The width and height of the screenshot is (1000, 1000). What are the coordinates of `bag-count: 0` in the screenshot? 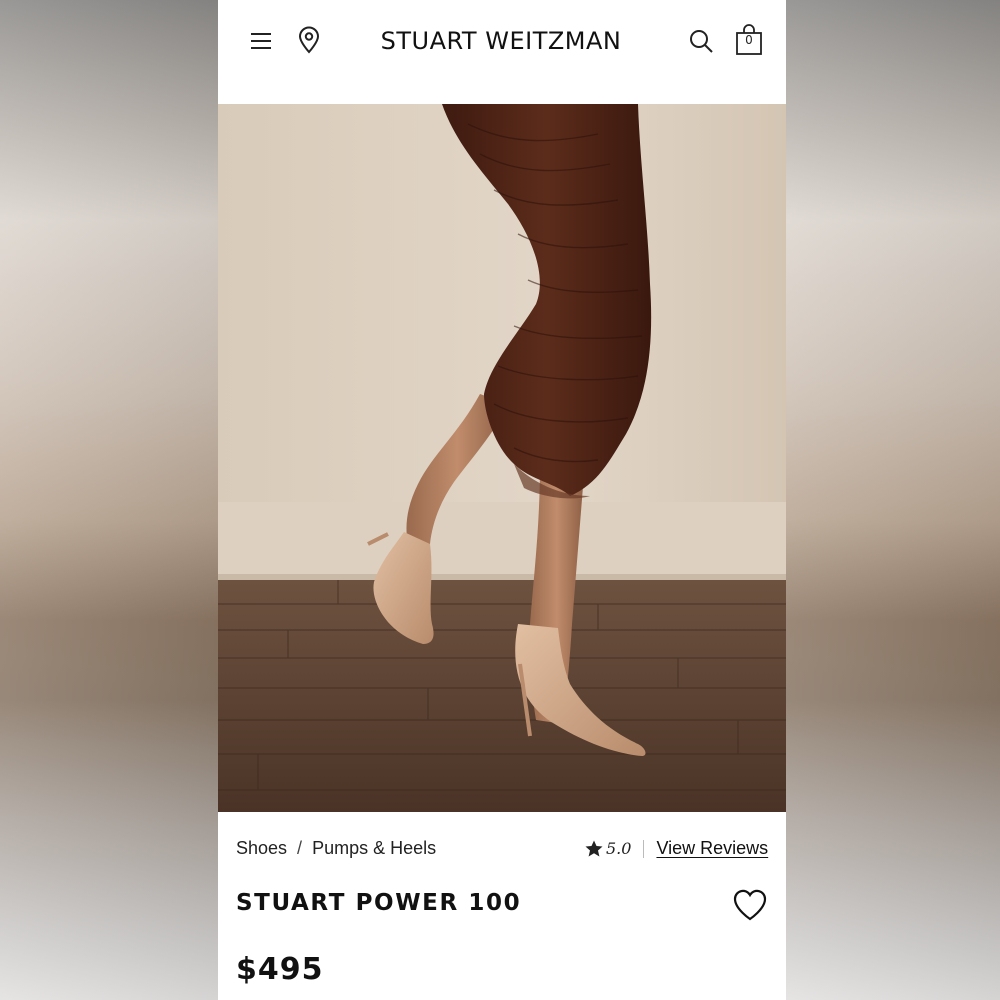 It's located at (749, 40).